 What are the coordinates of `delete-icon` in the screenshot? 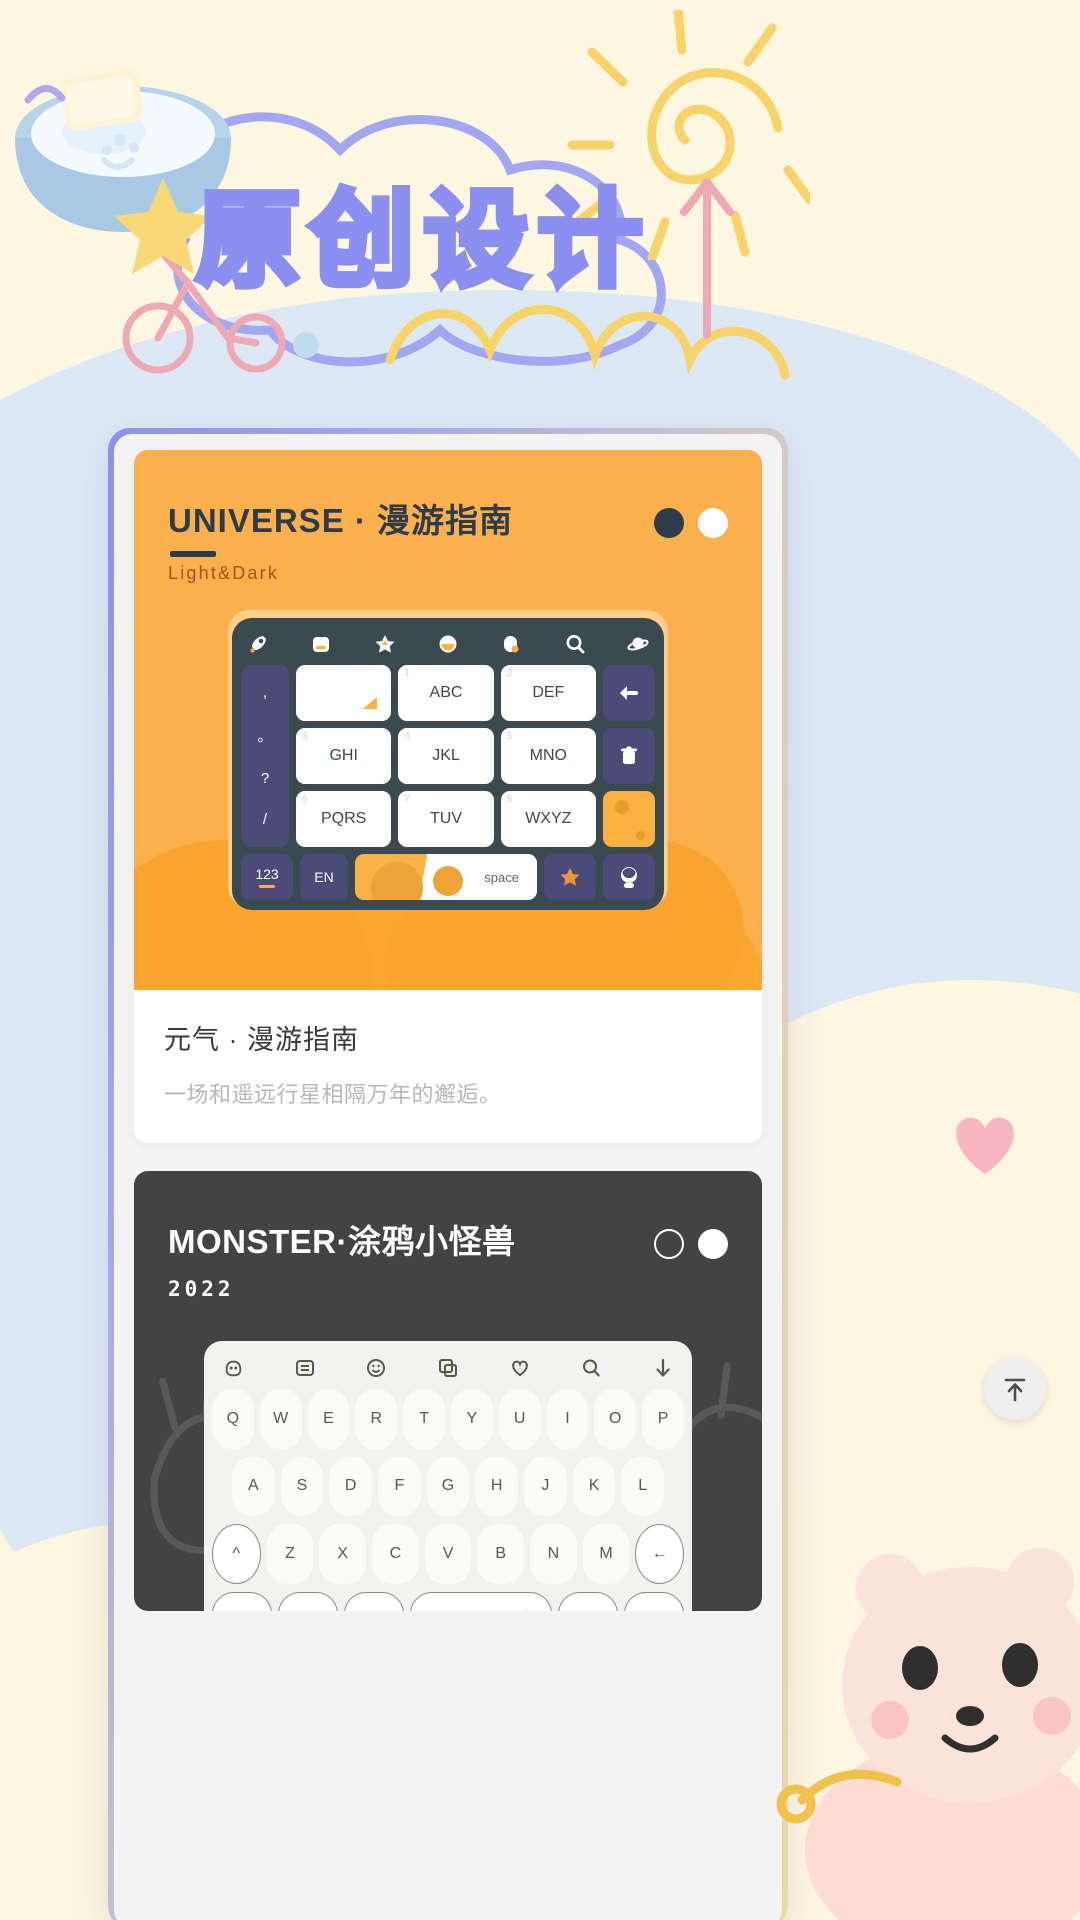 It's located at (629, 756).